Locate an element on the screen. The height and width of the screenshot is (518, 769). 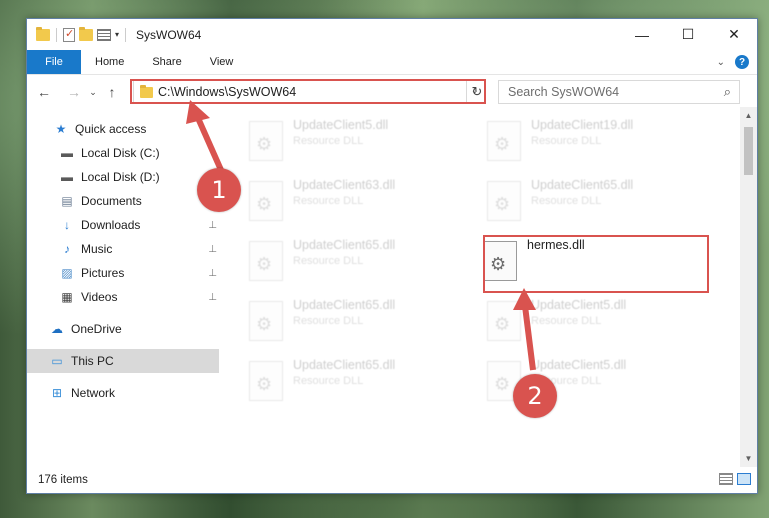
step-1-badge: 1 is located at coordinates (219, 190).